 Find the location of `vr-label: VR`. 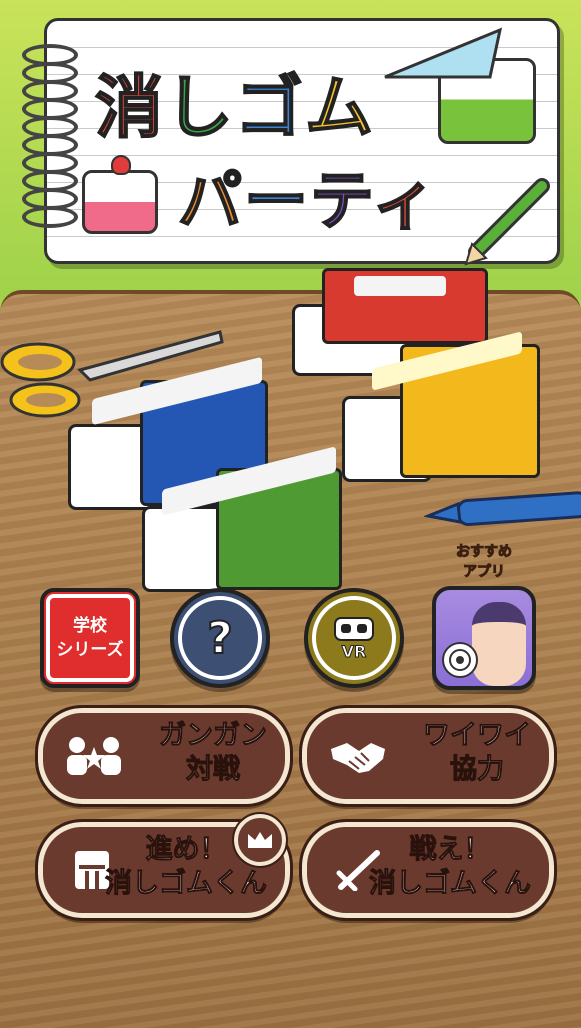

vr-label: VR is located at coordinates (354, 651).